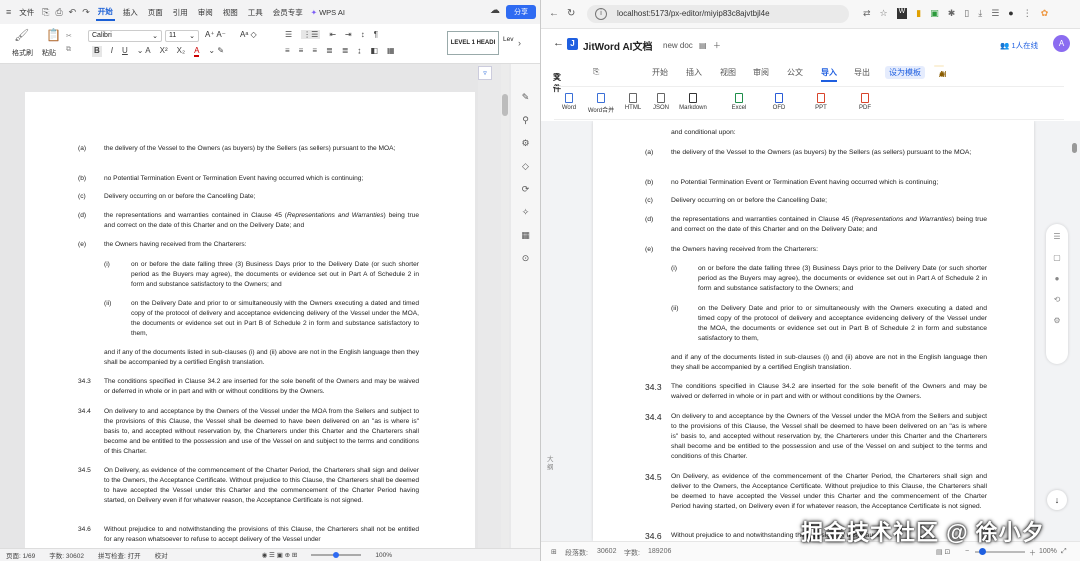 This screenshot has height=561, width=1080. What do you see at coordinates (328, 12) in the screenshot?
I see `wps-ai-button: ✦ WPS AI` at bounding box center [328, 12].